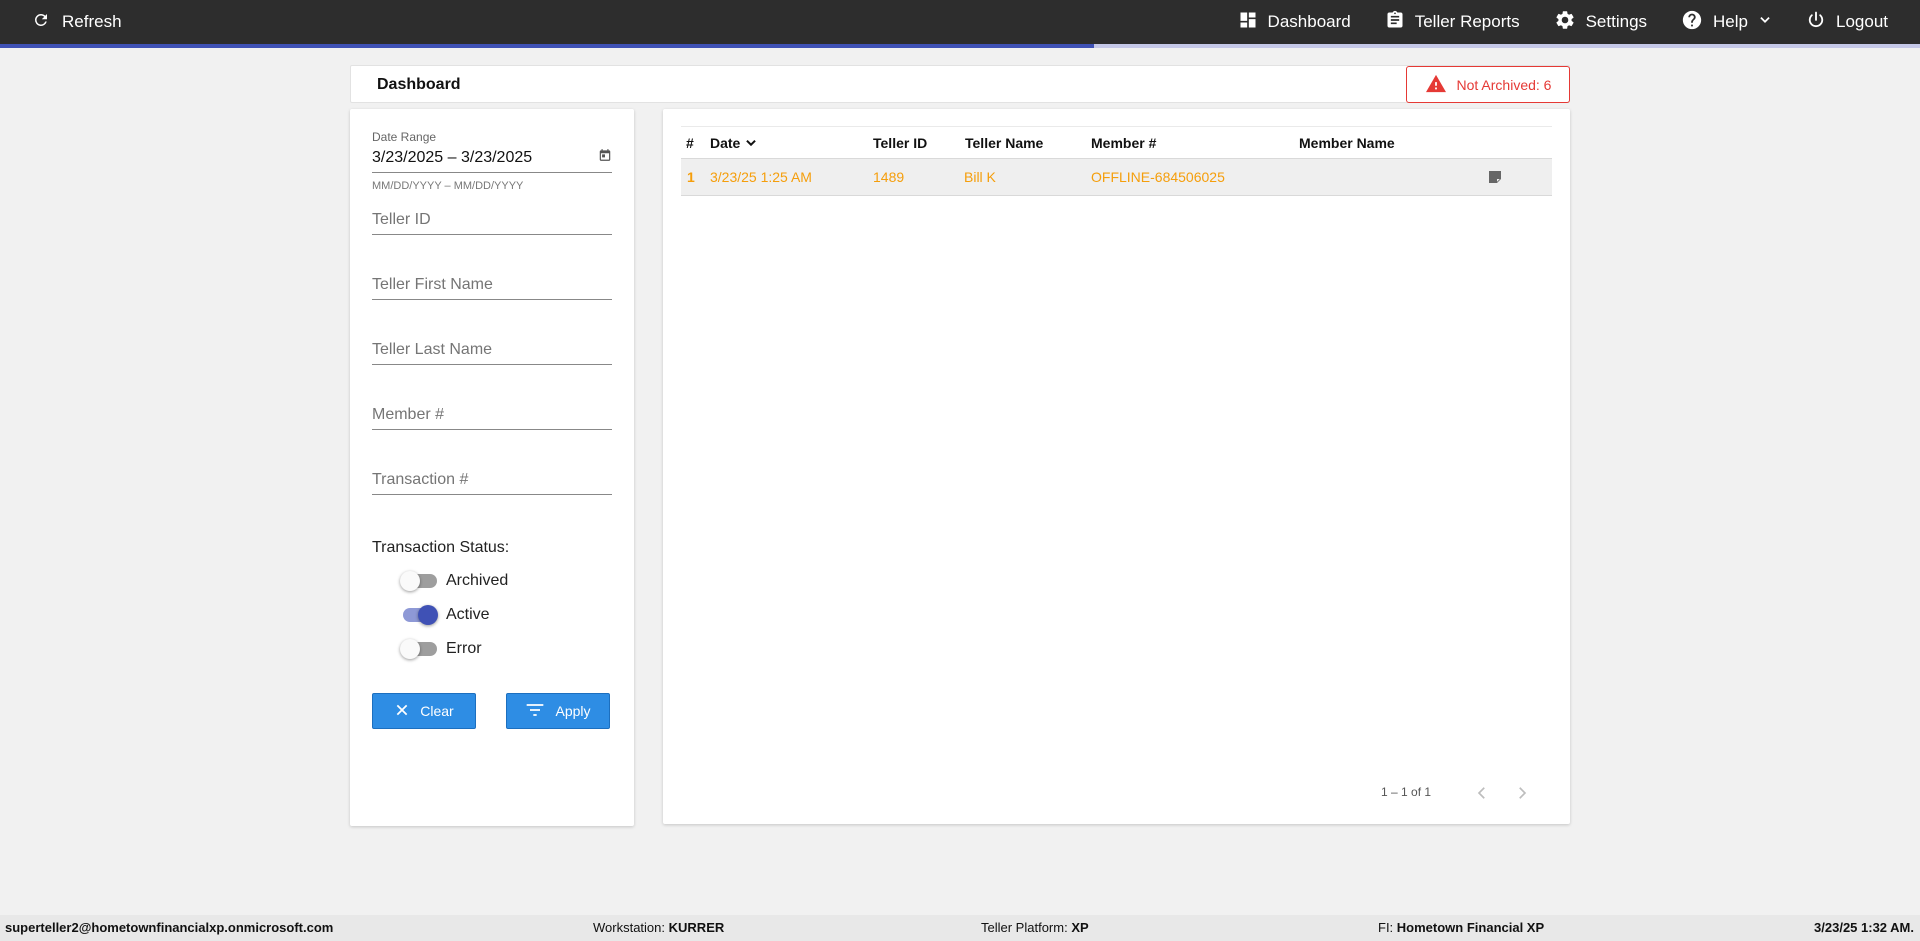 This screenshot has width=1920, height=941. I want to click on footer-fi-value: Hometown Financial XP, so click(1470, 927).